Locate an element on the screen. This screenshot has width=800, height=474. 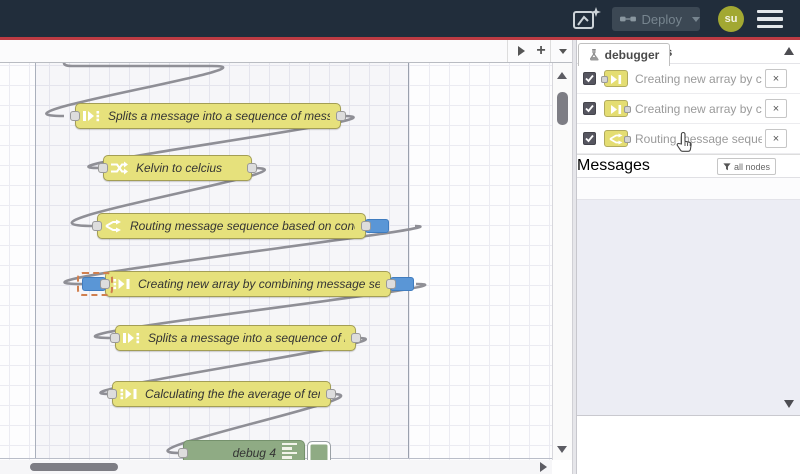
workspace-tab-bar: + is located at coordinates (286, 51).